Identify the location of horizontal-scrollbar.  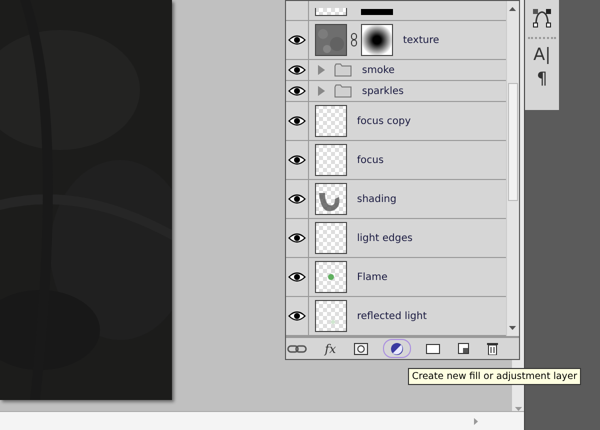
(262, 420).